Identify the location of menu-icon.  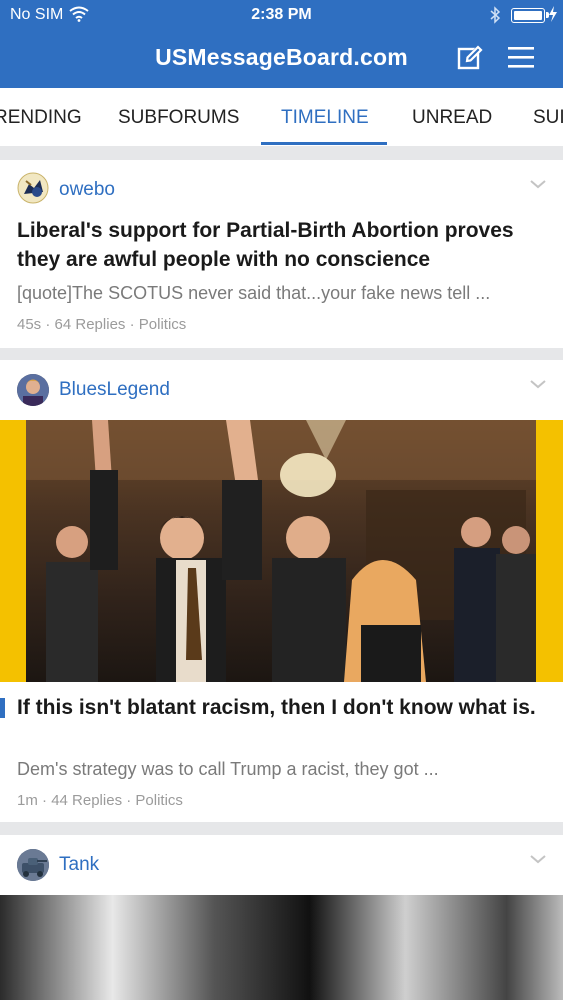
(521, 57).